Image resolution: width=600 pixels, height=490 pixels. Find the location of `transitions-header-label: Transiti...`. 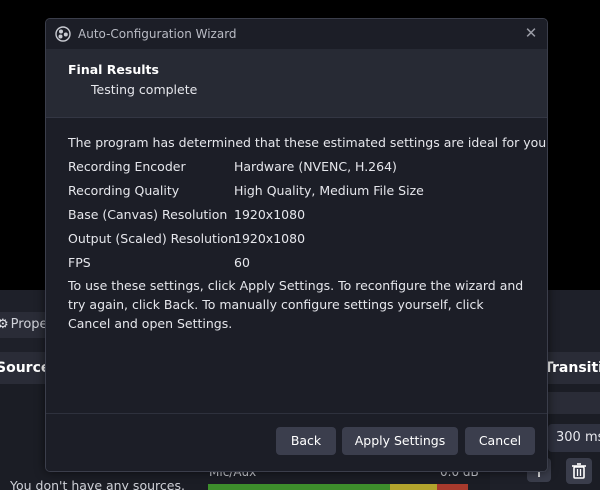

transitions-header-label: Transiti... is located at coordinates (572, 368).